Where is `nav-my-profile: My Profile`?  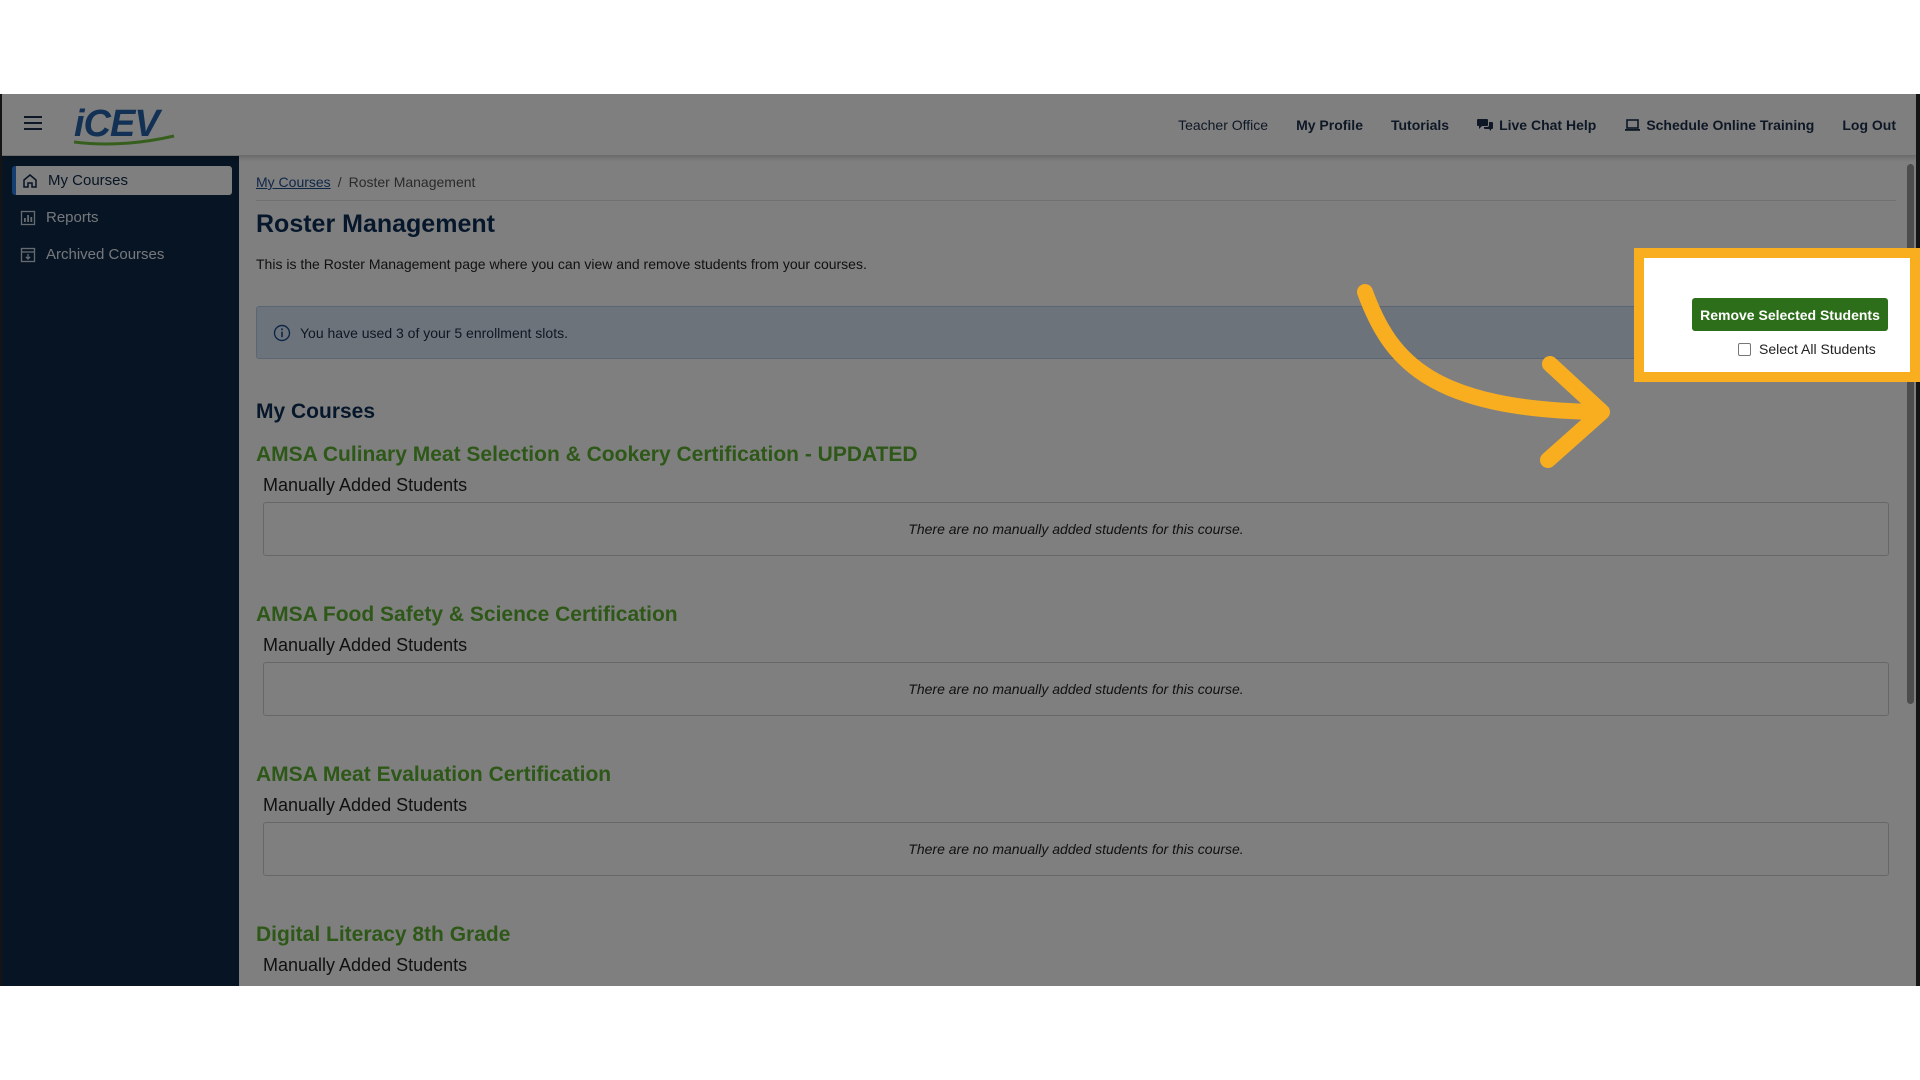
nav-my-profile: My Profile is located at coordinates (1329, 125).